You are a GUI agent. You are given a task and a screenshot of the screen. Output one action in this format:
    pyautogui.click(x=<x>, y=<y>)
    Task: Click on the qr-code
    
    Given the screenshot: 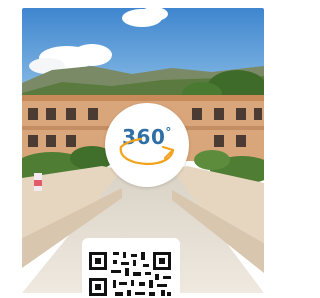 What is the action you would take?
    pyautogui.click(x=131, y=268)
    